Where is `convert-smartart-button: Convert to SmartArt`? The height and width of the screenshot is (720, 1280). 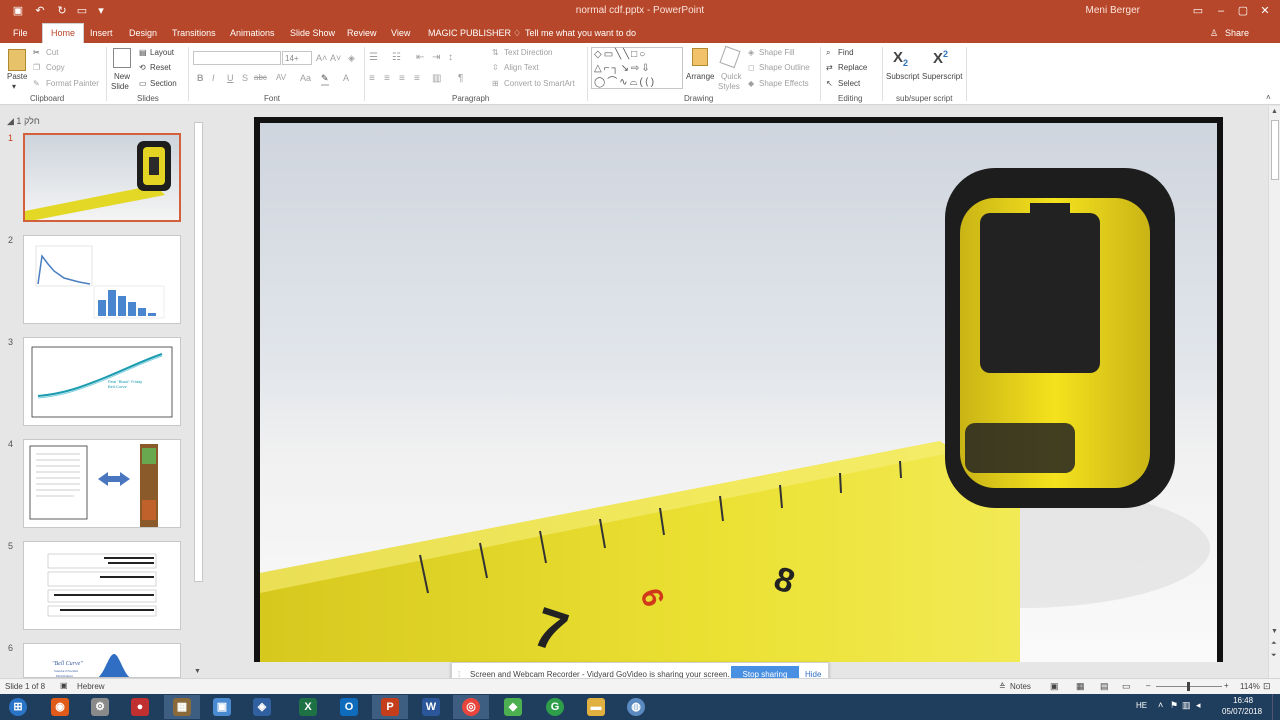 convert-smartart-button: Convert to SmartArt is located at coordinates (539, 83).